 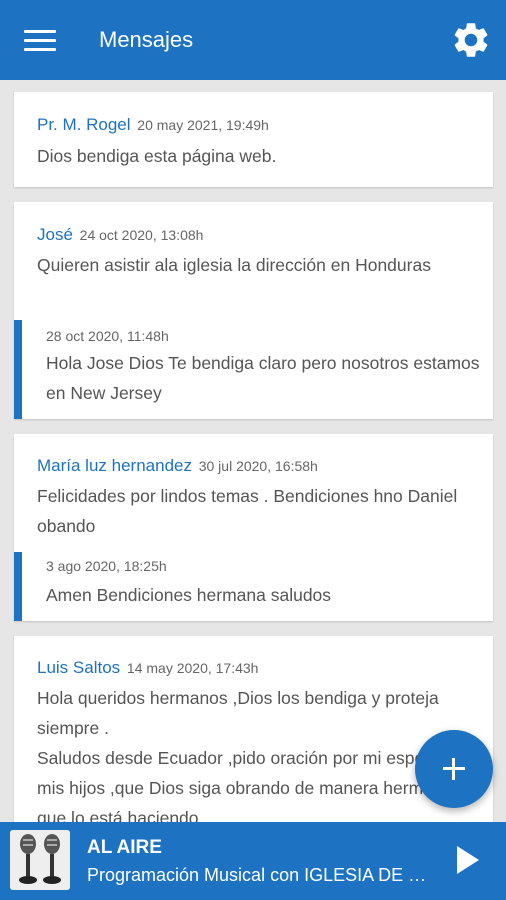 I want to click on page-title: Mensajes, so click(x=146, y=39).